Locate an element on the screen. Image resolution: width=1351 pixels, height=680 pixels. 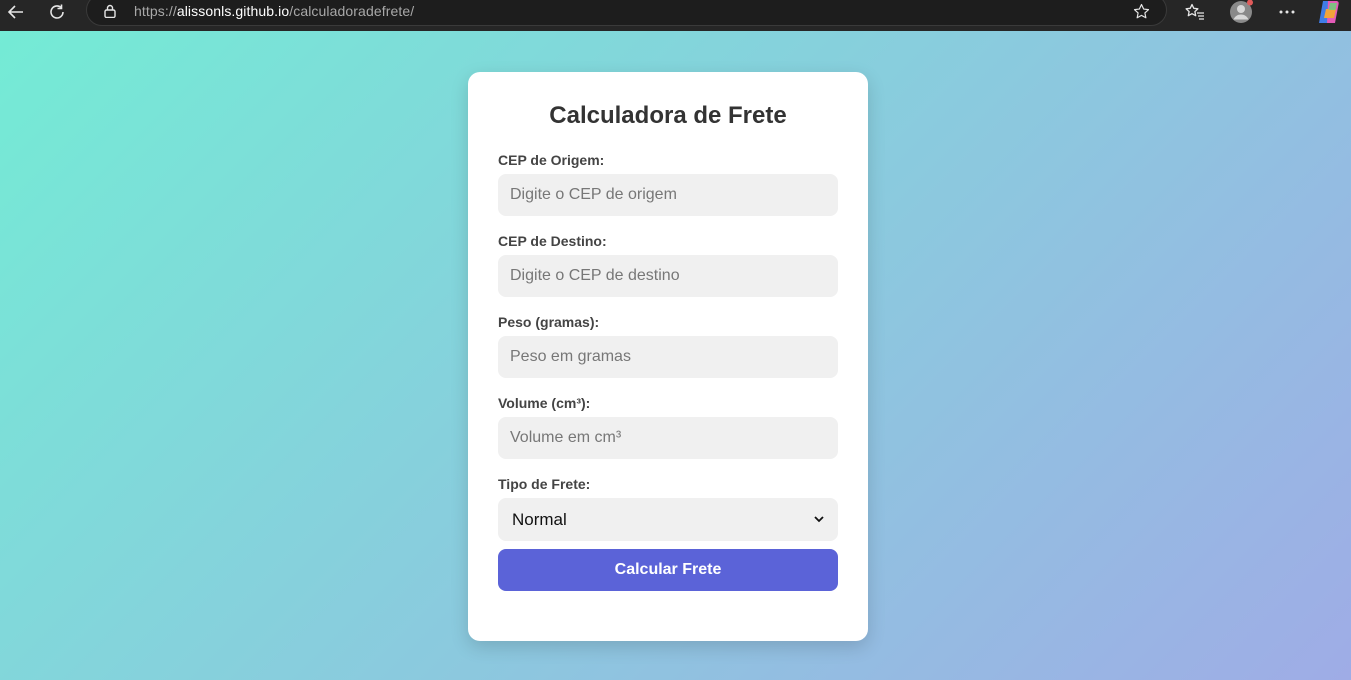
arrow-left-icon is located at coordinates (15, 12).